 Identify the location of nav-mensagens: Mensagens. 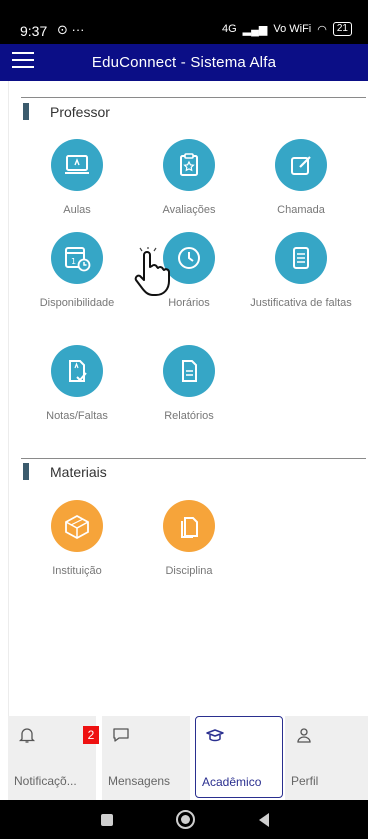
(146, 758).